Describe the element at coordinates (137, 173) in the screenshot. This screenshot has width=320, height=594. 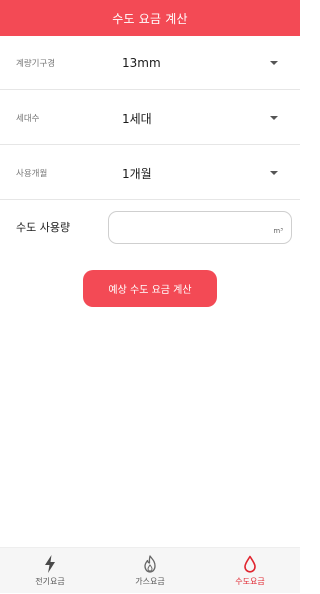
I see `usage-months-value: 1개월` at that location.